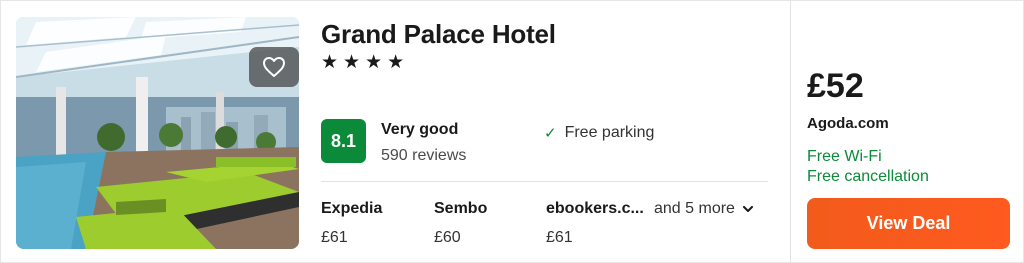 The width and height of the screenshot is (1024, 263). Describe the element at coordinates (352, 208) in the screenshot. I see `provider-name: Expedia` at that location.